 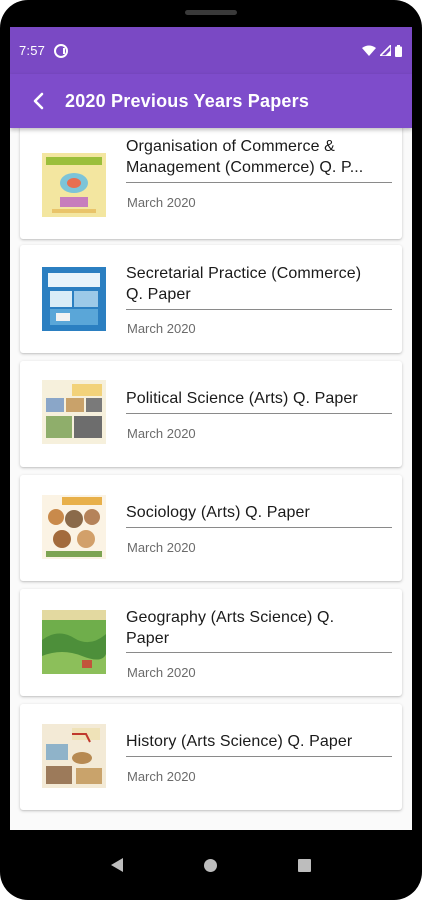 I want to click on paper-title-line: Sociology (Arts) Q. Paper, so click(x=218, y=512).